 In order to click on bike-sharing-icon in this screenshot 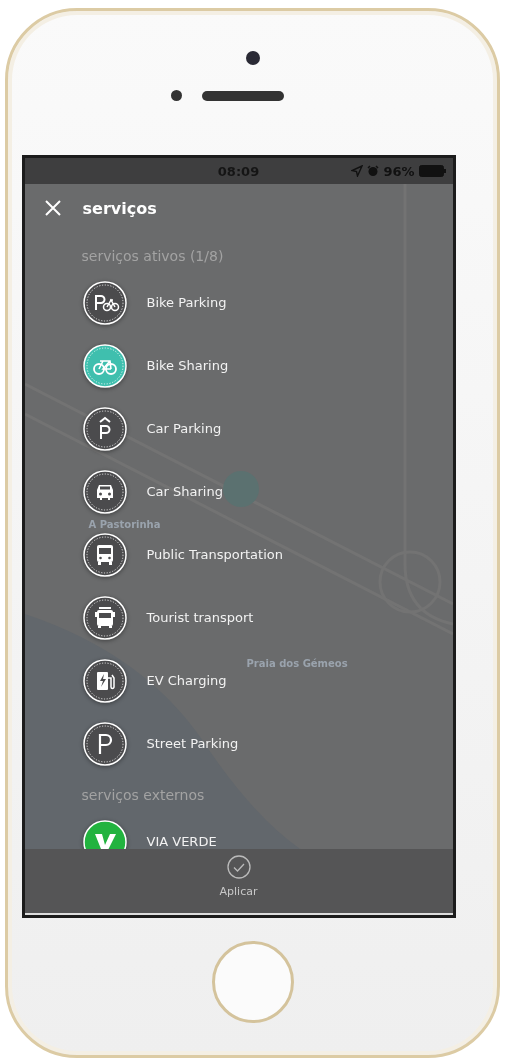, I will do `click(104, 365)`.